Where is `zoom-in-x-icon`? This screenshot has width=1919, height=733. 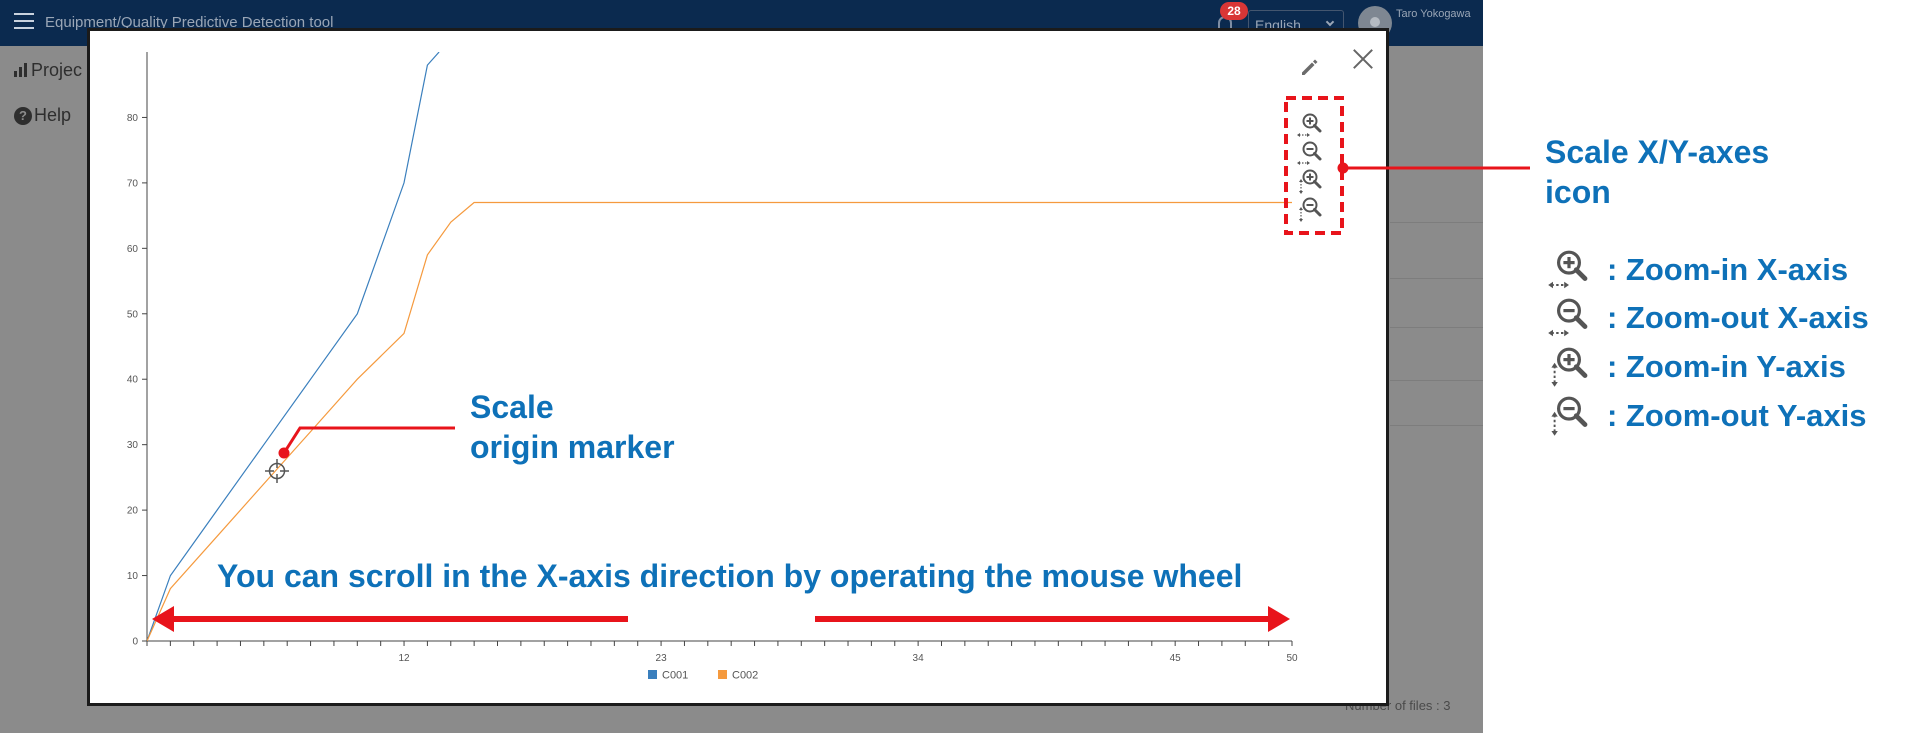
zoom-in-x-icon is located at coordinates (1568, 269).